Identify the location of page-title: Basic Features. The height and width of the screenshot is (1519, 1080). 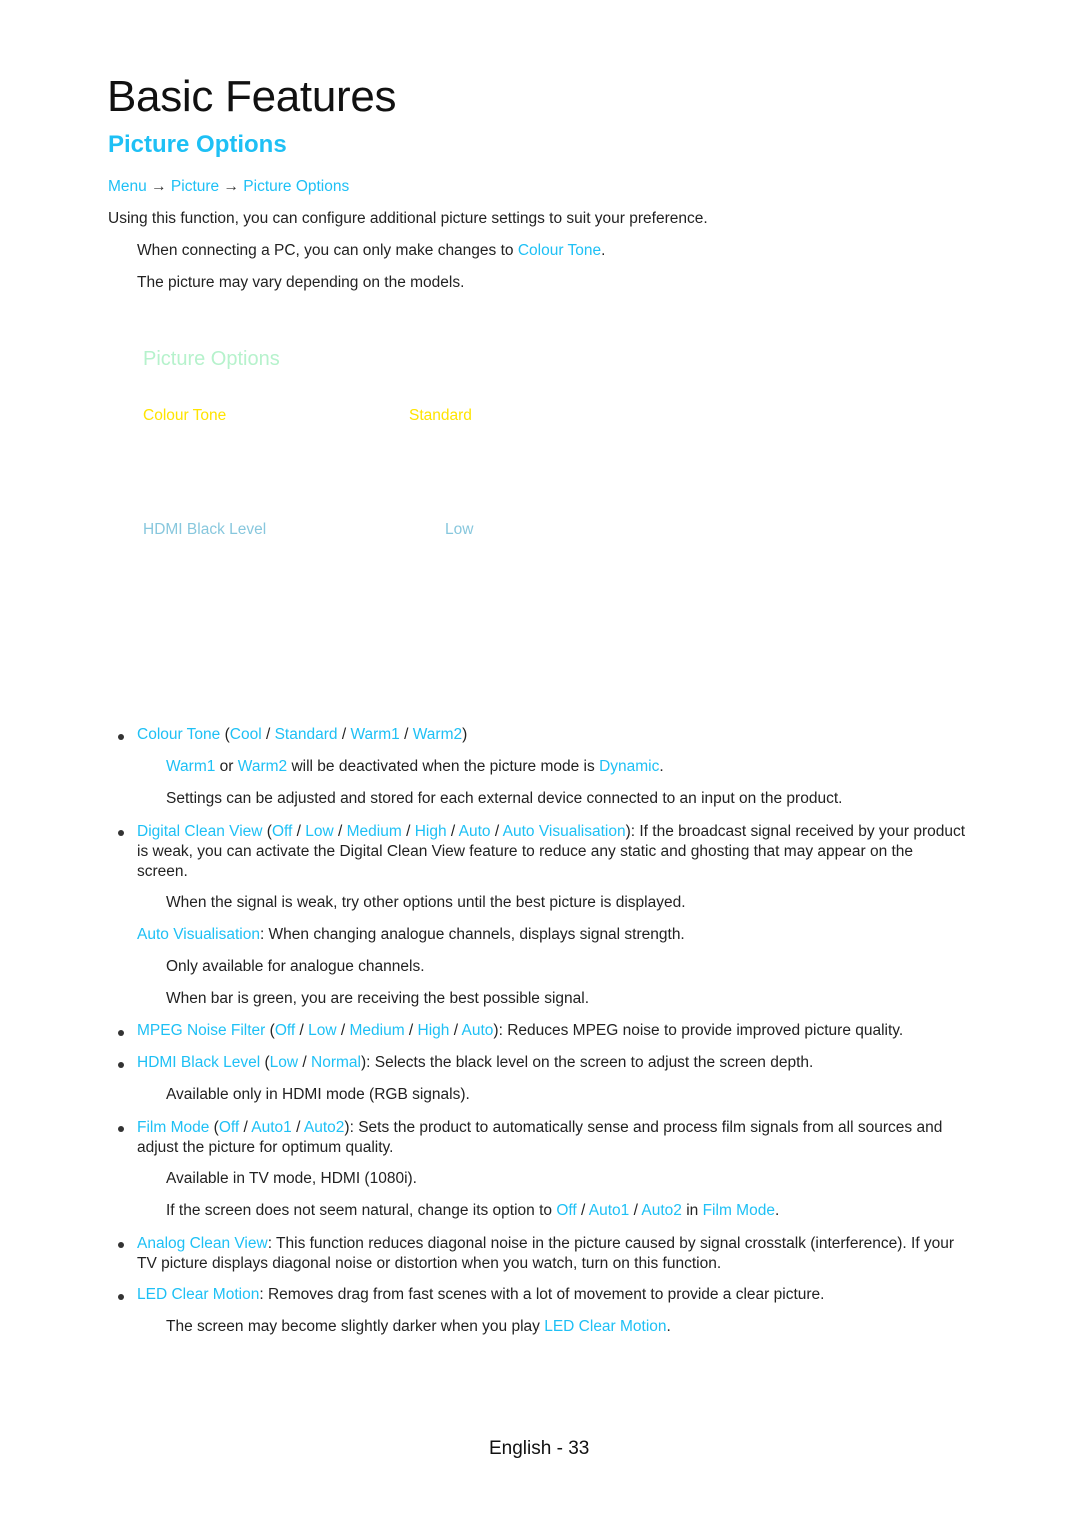
(252, 96).